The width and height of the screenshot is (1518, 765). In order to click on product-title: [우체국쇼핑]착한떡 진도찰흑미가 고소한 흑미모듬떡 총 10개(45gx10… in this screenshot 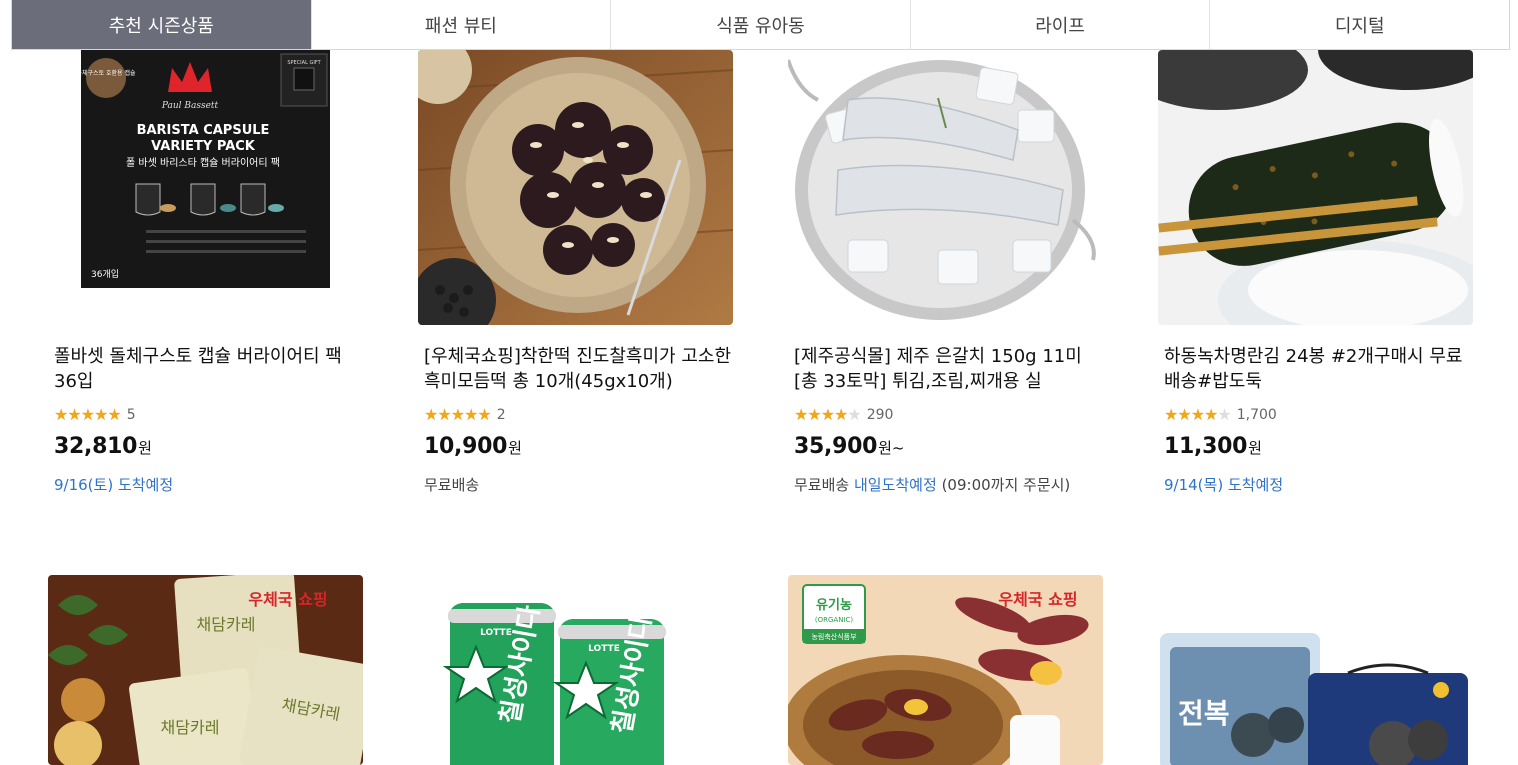, I will do `click(579, 369)`.